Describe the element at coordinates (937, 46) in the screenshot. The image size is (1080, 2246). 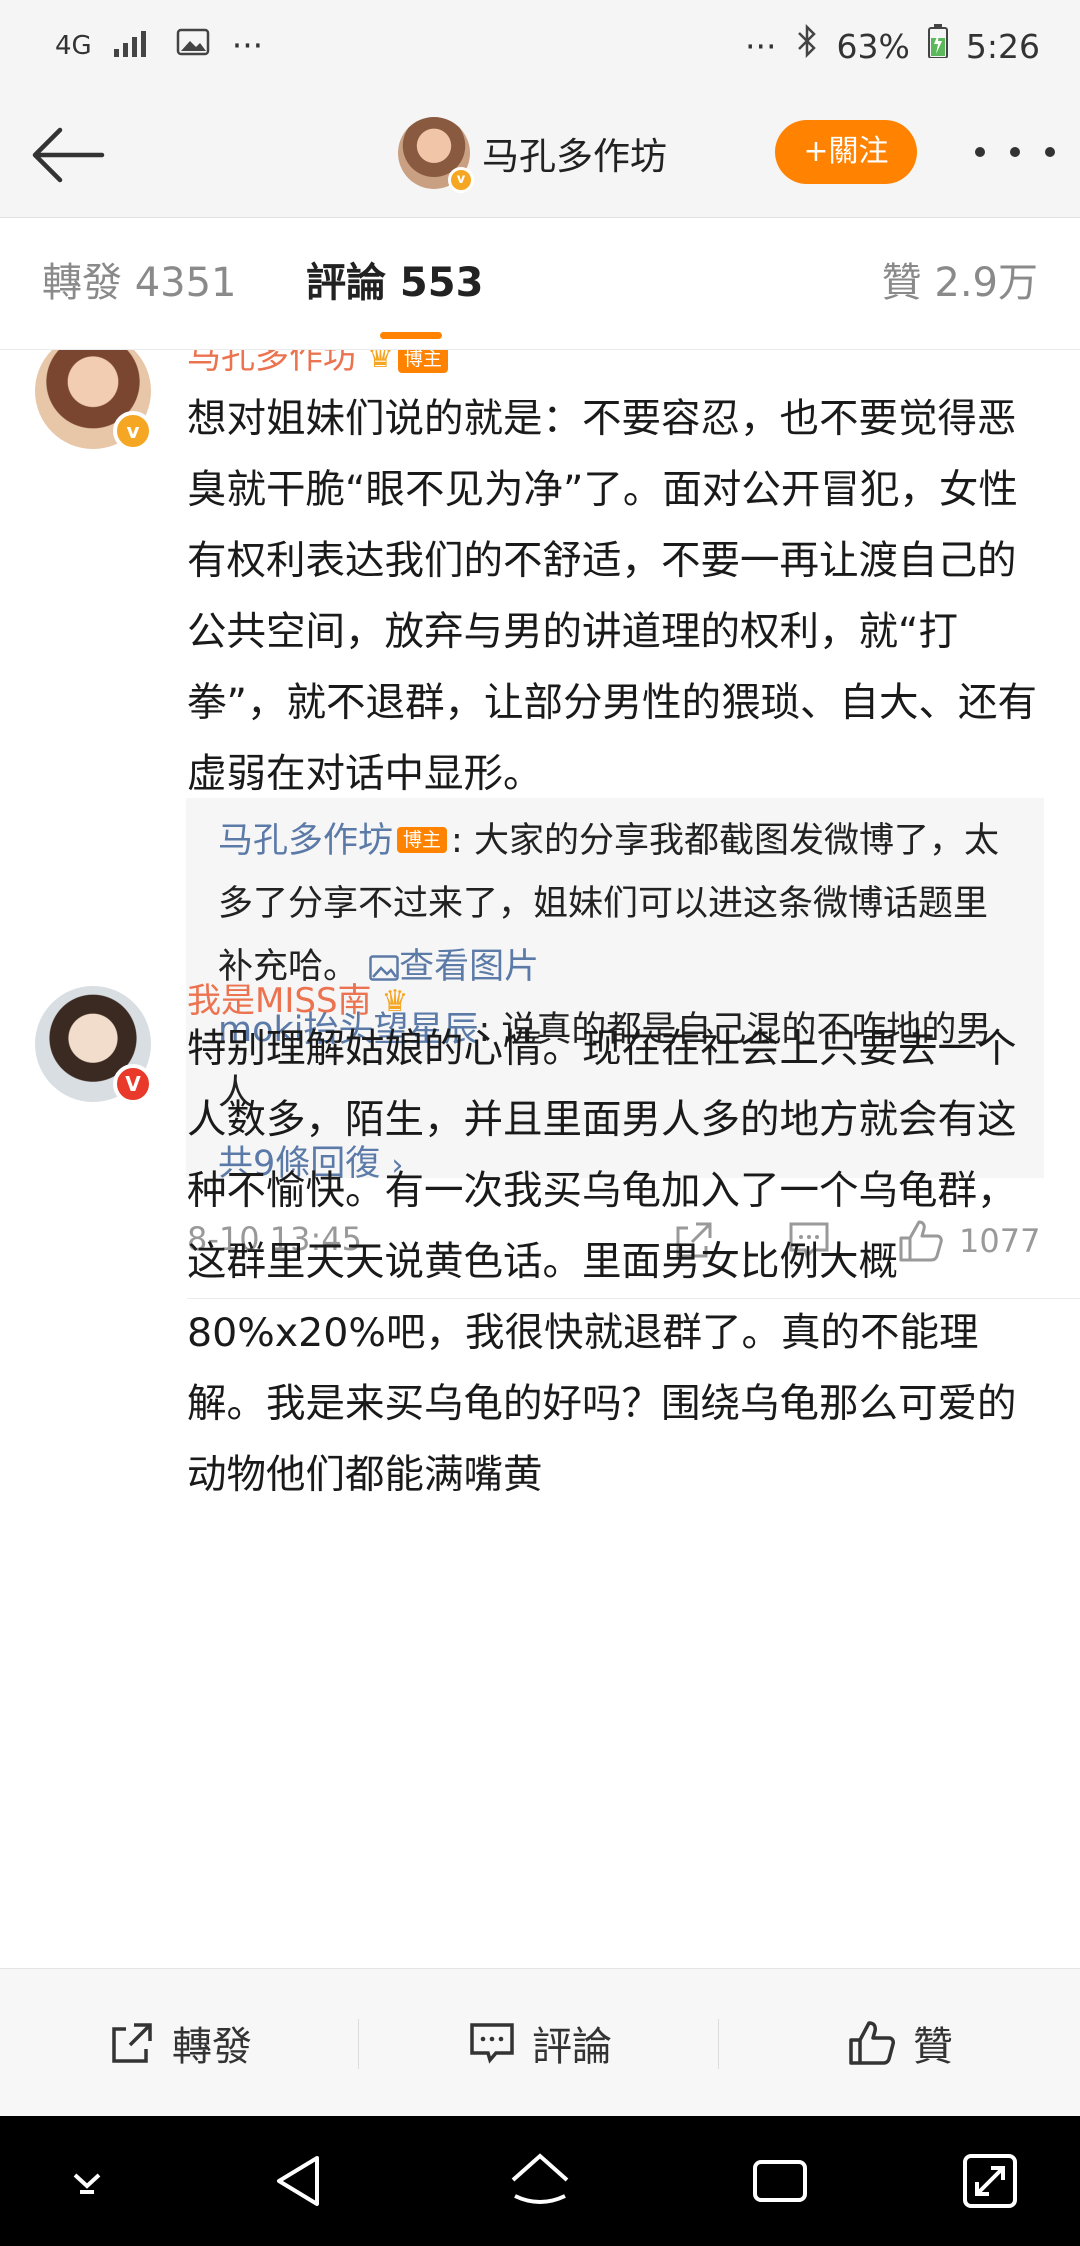
I see `battery-icon` at that location.